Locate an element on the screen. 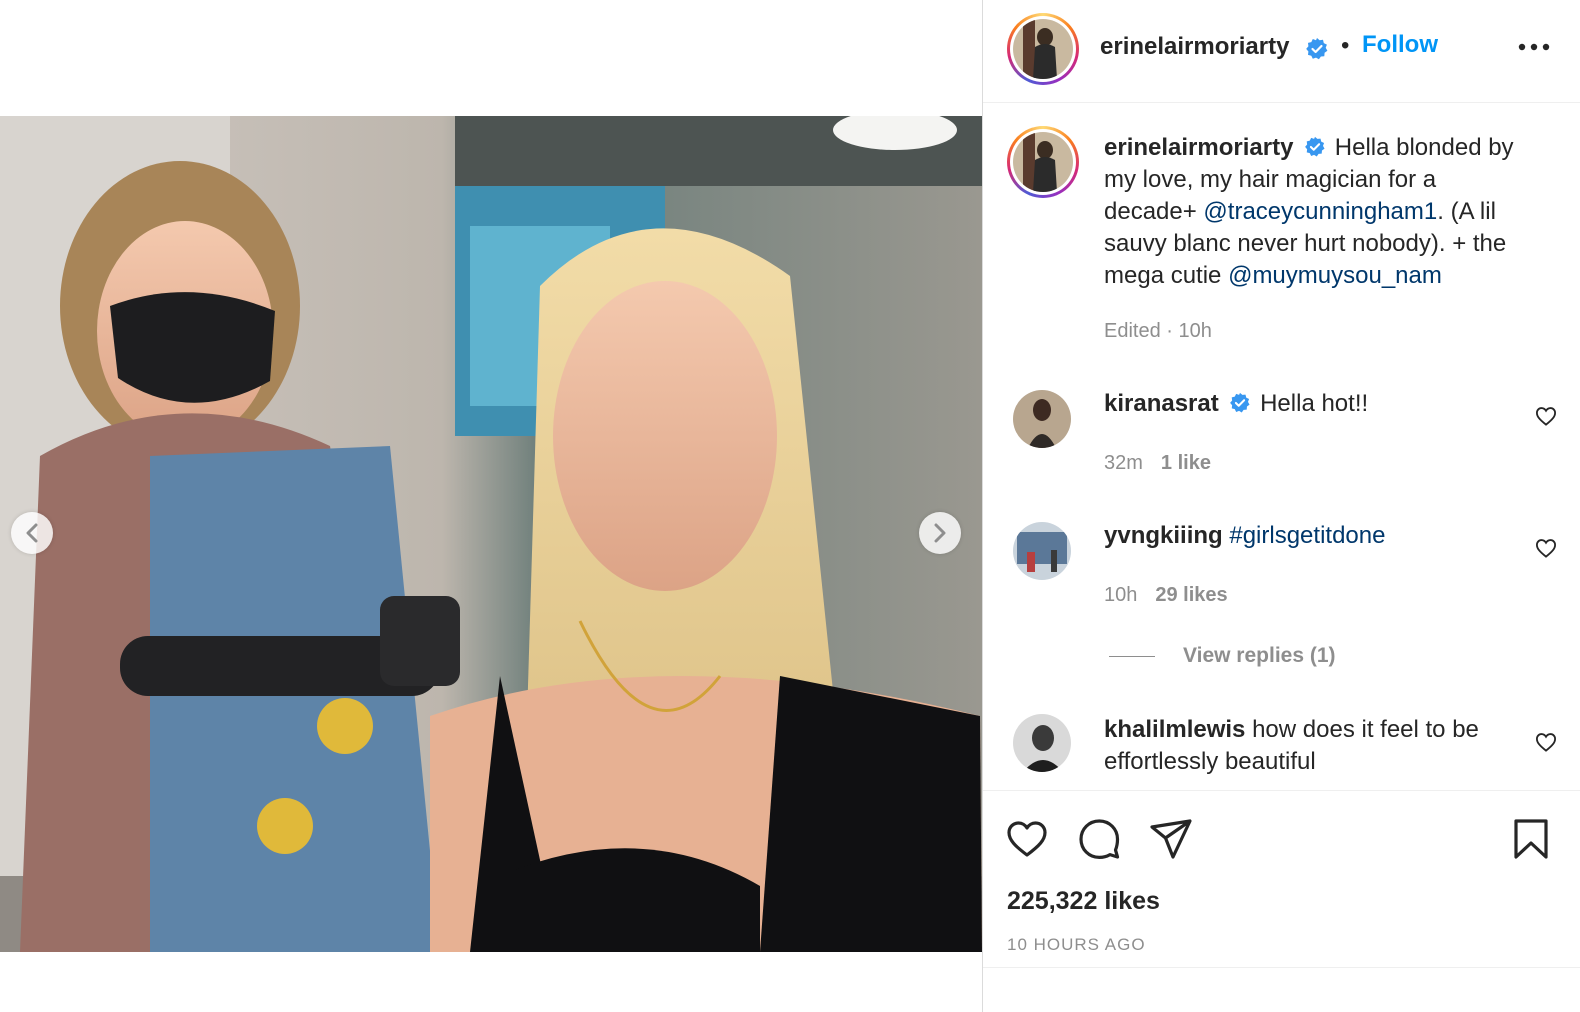  chevron-left-icon is located at coordinates (32, 533).